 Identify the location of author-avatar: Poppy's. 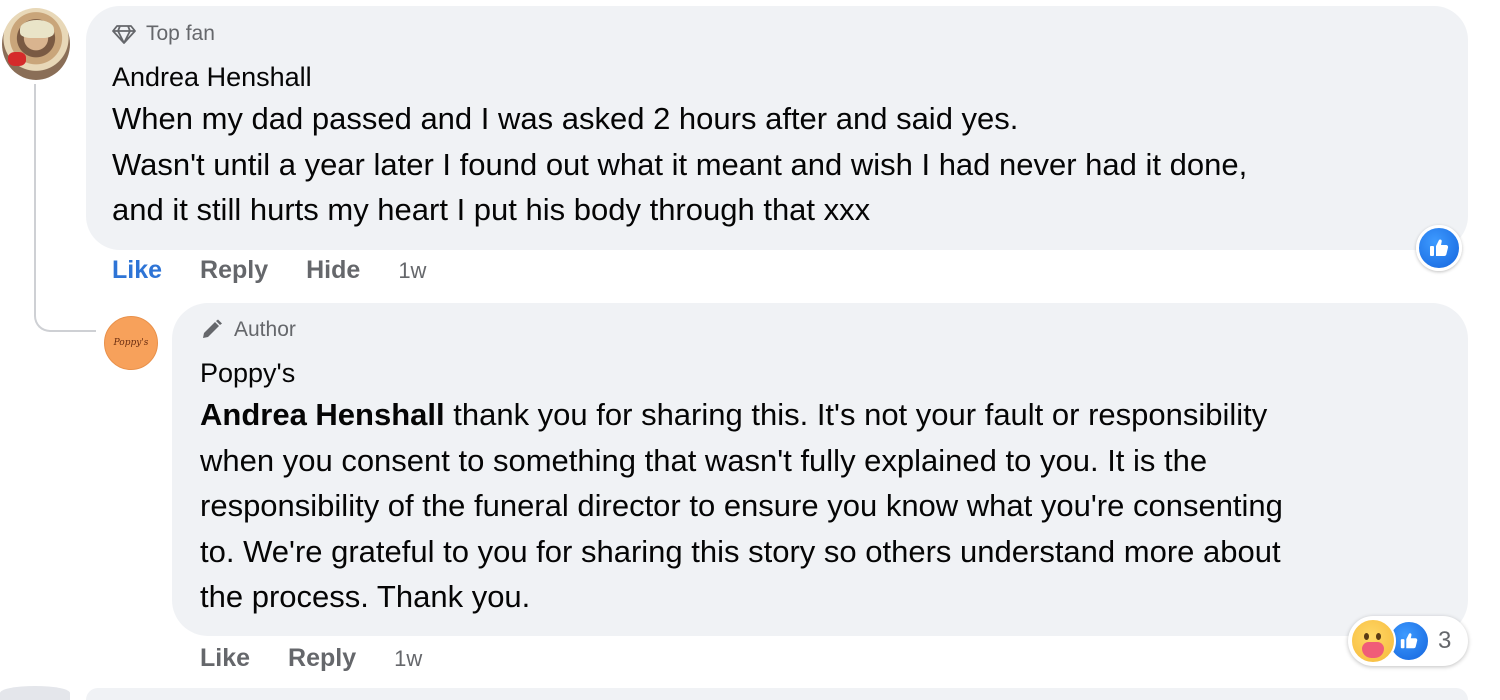
(131, 343).